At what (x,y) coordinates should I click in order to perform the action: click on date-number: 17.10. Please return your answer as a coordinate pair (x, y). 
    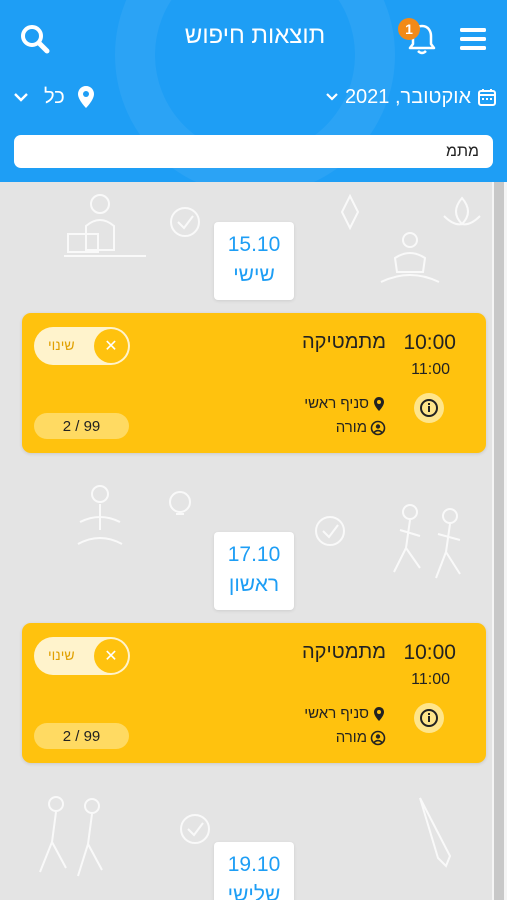
    Looking at the image, I should click on (254, 554).